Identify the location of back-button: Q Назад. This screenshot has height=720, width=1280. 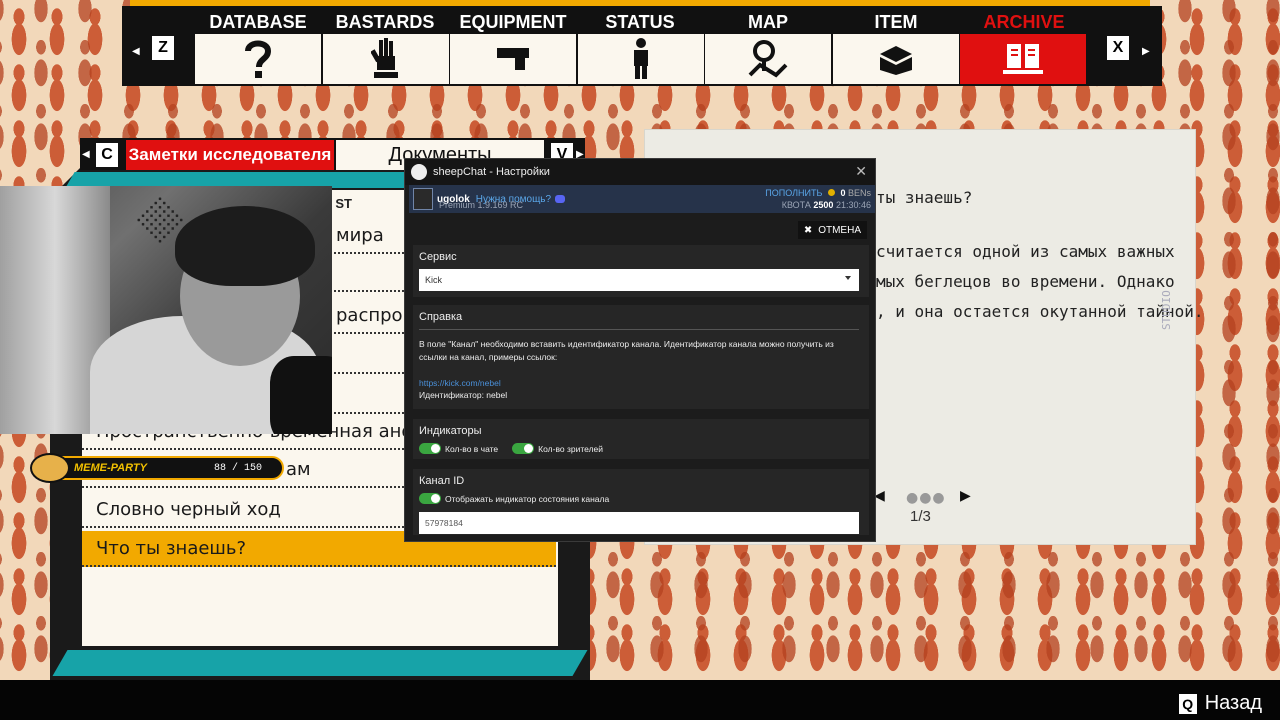
(1220, 703).